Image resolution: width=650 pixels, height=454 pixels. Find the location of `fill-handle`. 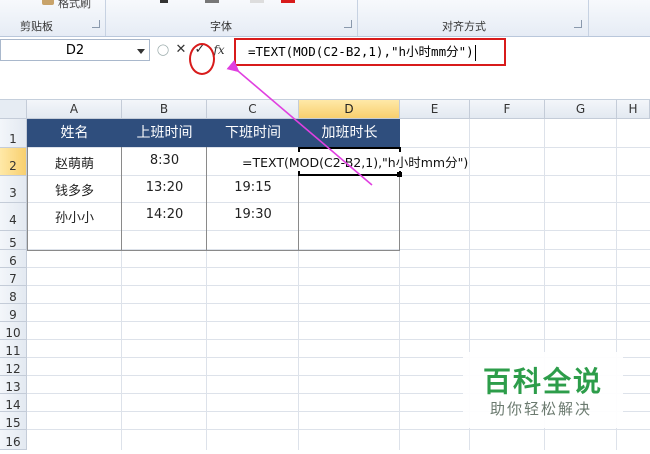

fill-handle is located at coordinates (399, 174).